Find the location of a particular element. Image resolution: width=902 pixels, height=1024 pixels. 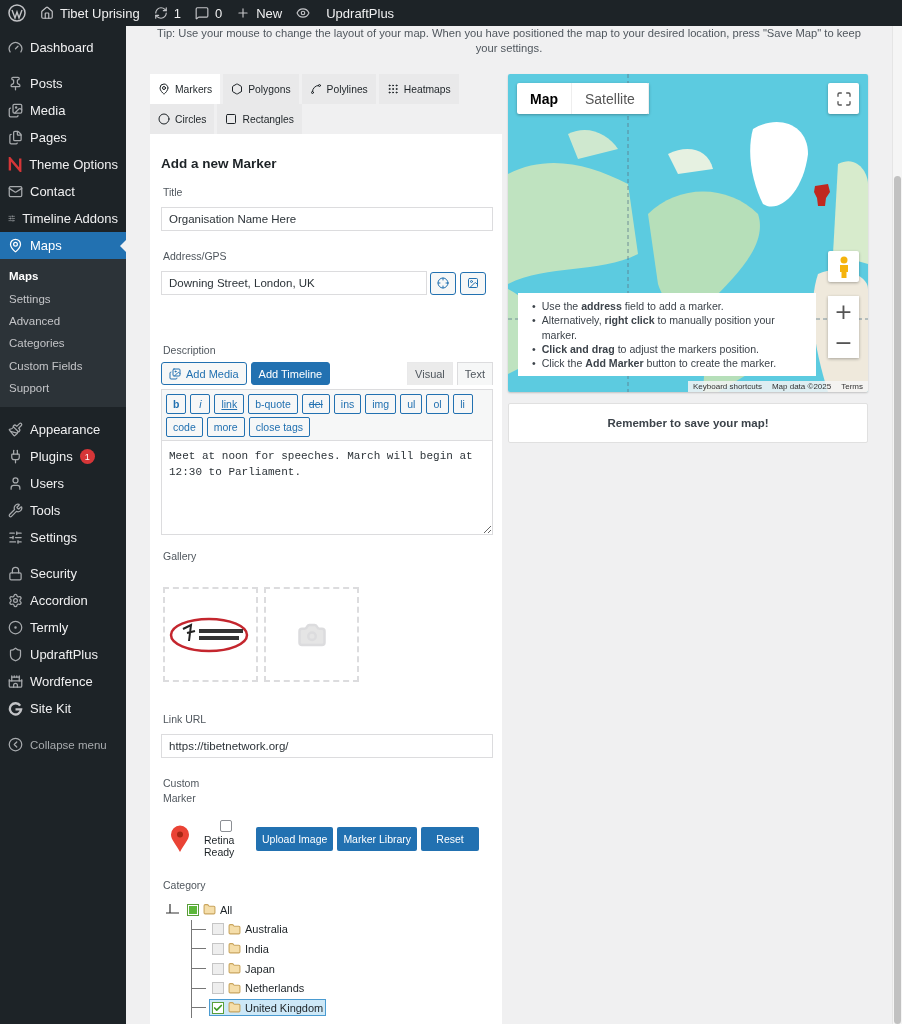

tree-item: Japan is located at coordinates (243, 969).